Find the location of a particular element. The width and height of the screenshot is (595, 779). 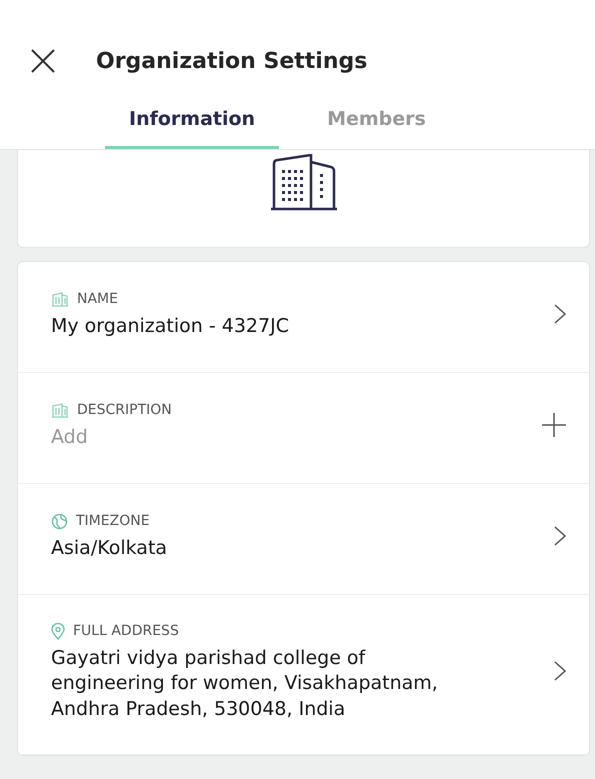

globe-icon is located at coordinates (59, 521).